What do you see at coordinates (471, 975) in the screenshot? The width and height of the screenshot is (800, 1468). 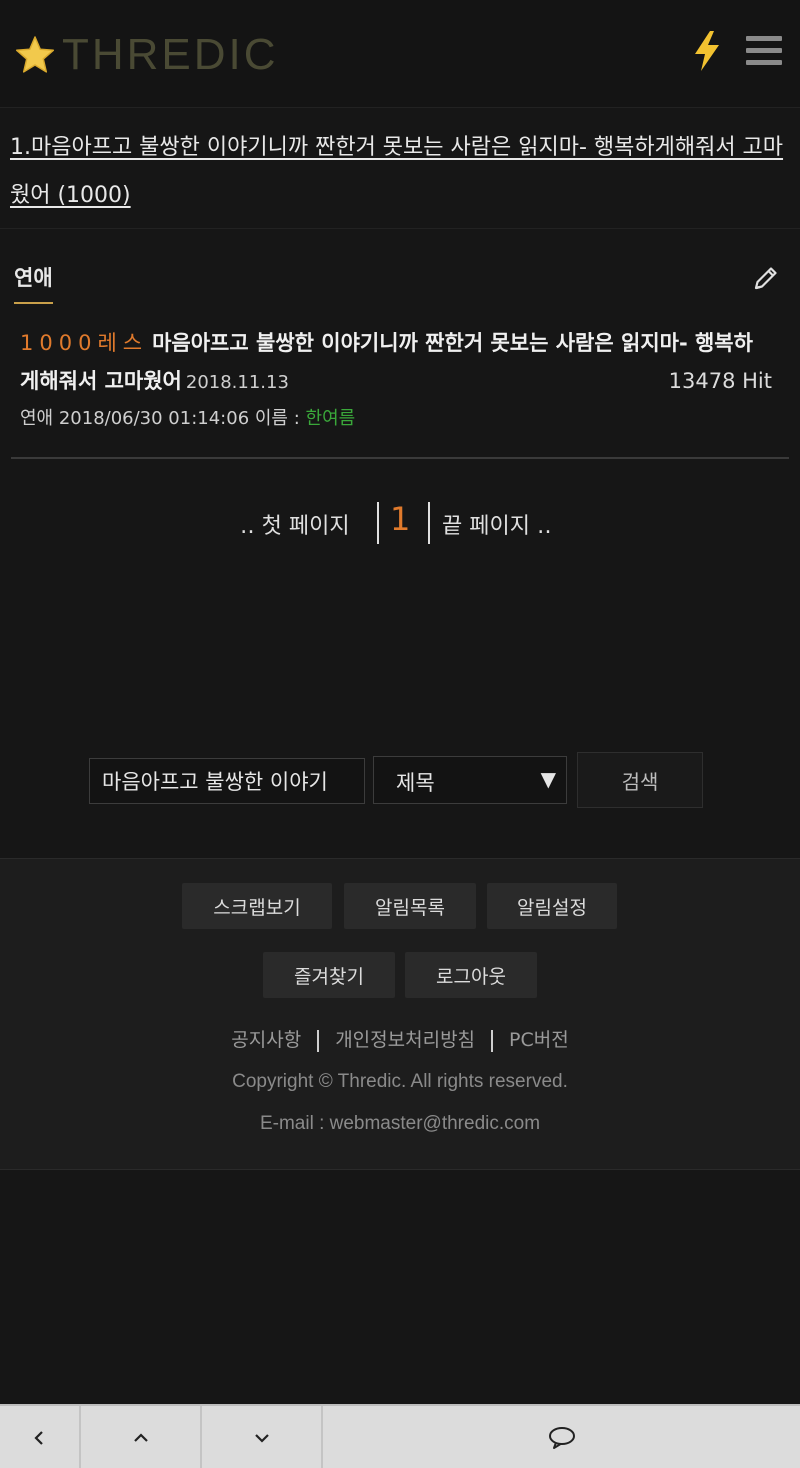 I see `logout-button: 로그아웃` at bounding box center [471, 975].